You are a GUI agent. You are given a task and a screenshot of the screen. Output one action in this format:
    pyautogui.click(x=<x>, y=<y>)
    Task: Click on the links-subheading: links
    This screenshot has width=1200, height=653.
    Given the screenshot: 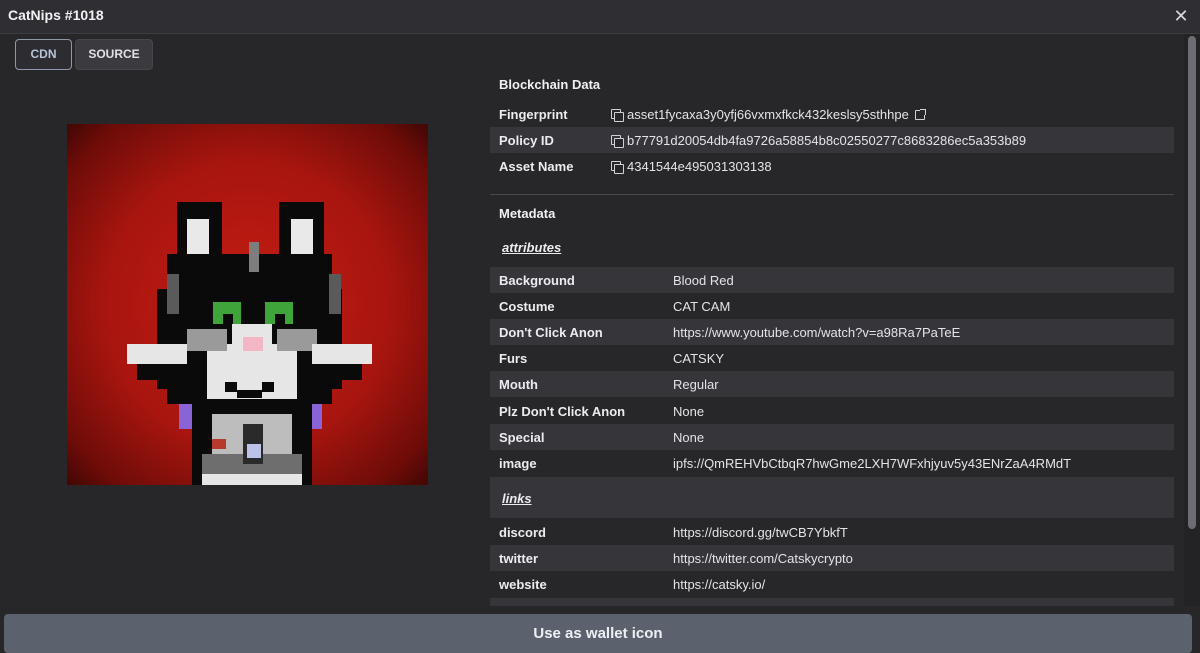 What is the action you would take?
    pyautogui.click(x=832, y=497)
    